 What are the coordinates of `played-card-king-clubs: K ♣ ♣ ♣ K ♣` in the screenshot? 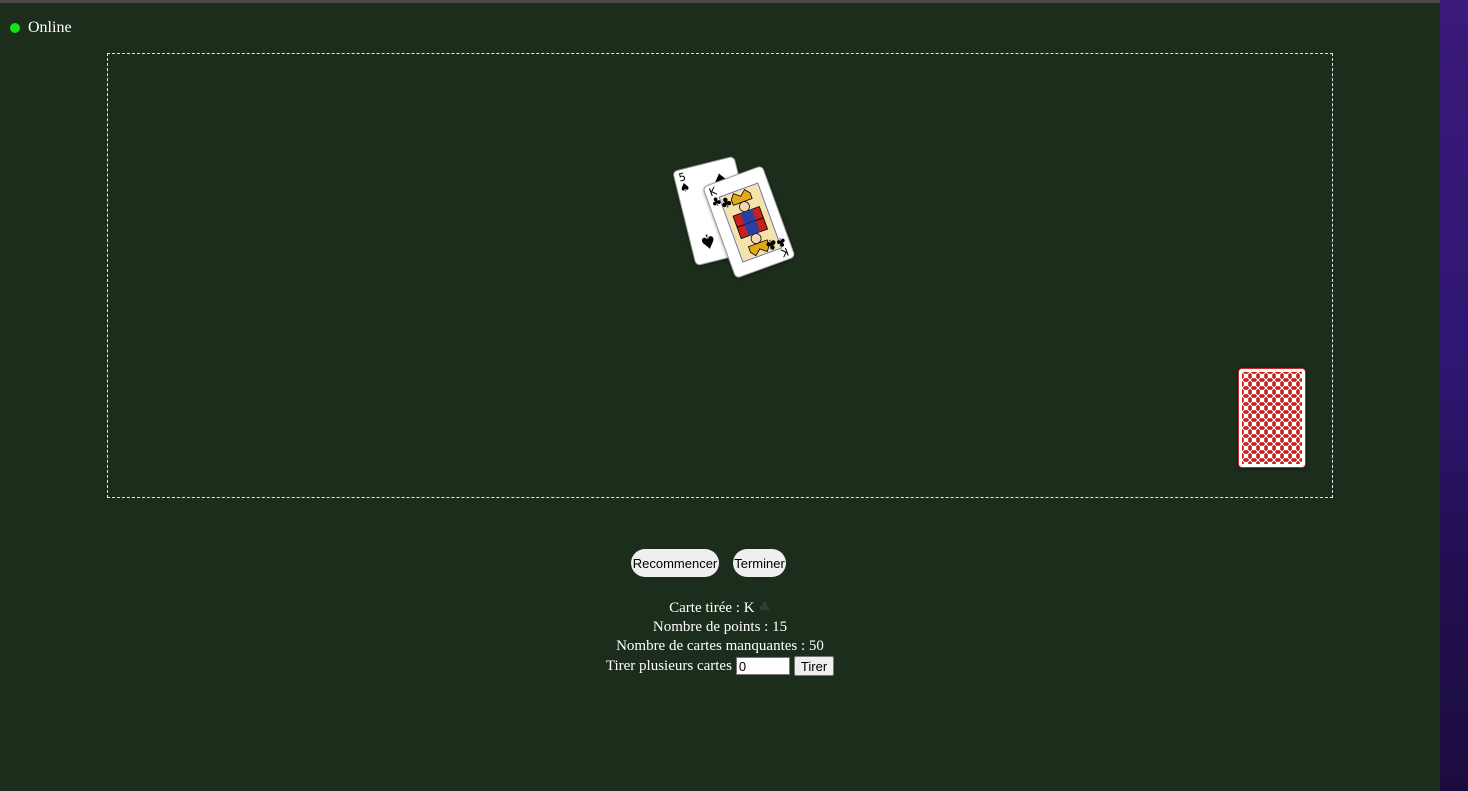 It's located at (749, 222).